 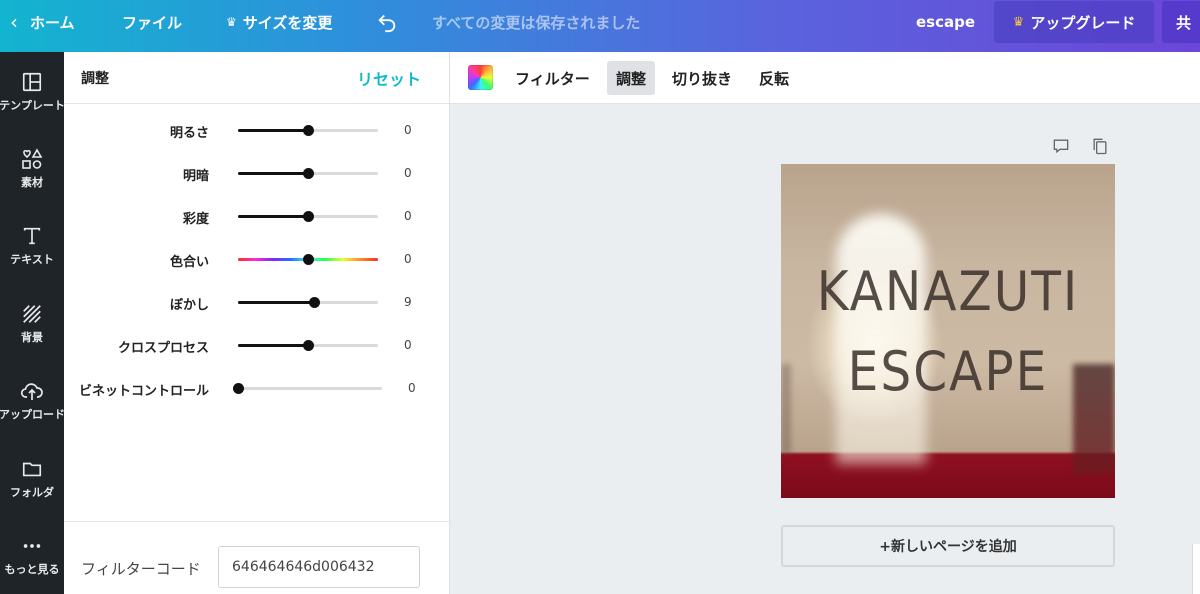 What do you see at coordinates (95, 79) in the screenshot?
I see `panel-title: 調整` at bounding box center [95, 79].